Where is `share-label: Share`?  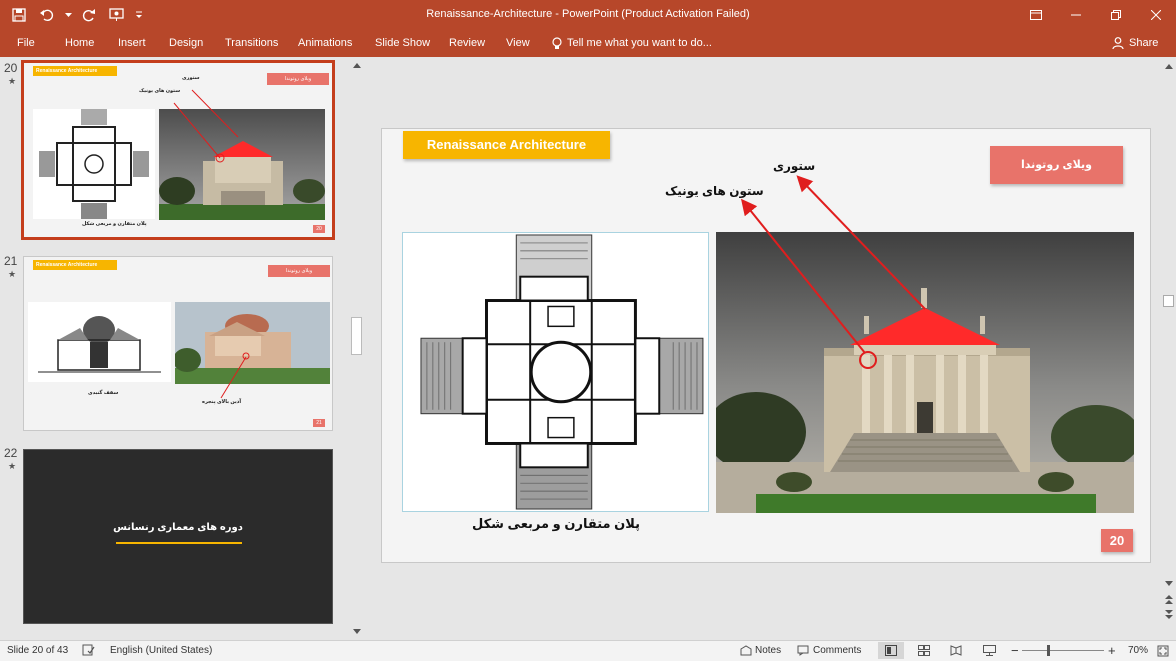 share-label: Share is located at coordinates (1144, 43).